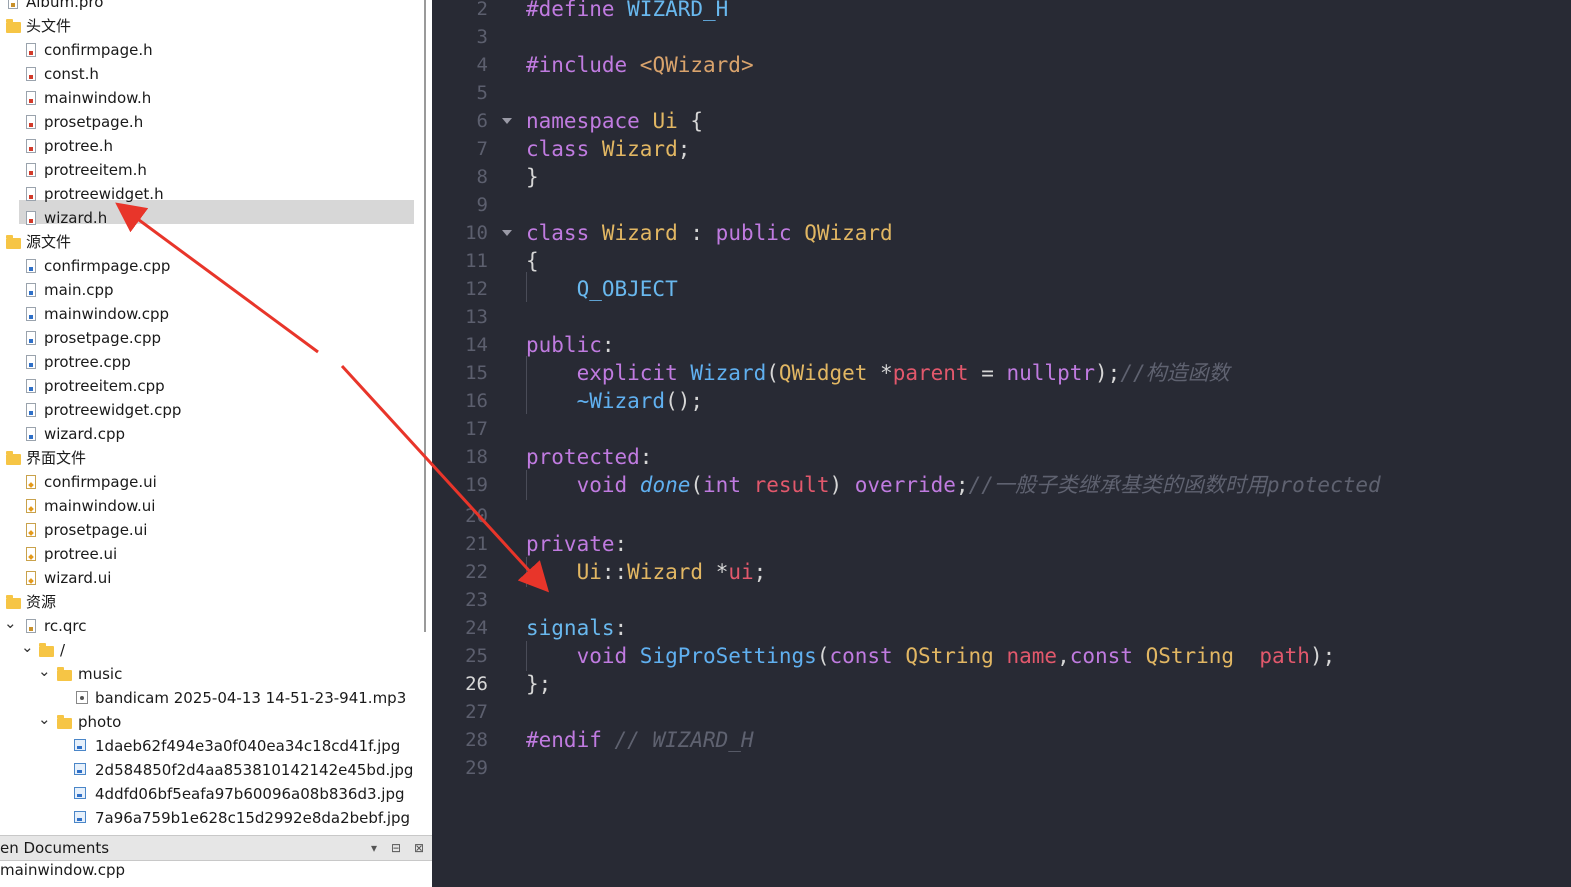 The image size is (1571, 887). What do you see at coordinates (532, 177) in the screenshot?
I see `code-line: }` at bounding box center [532, 177].